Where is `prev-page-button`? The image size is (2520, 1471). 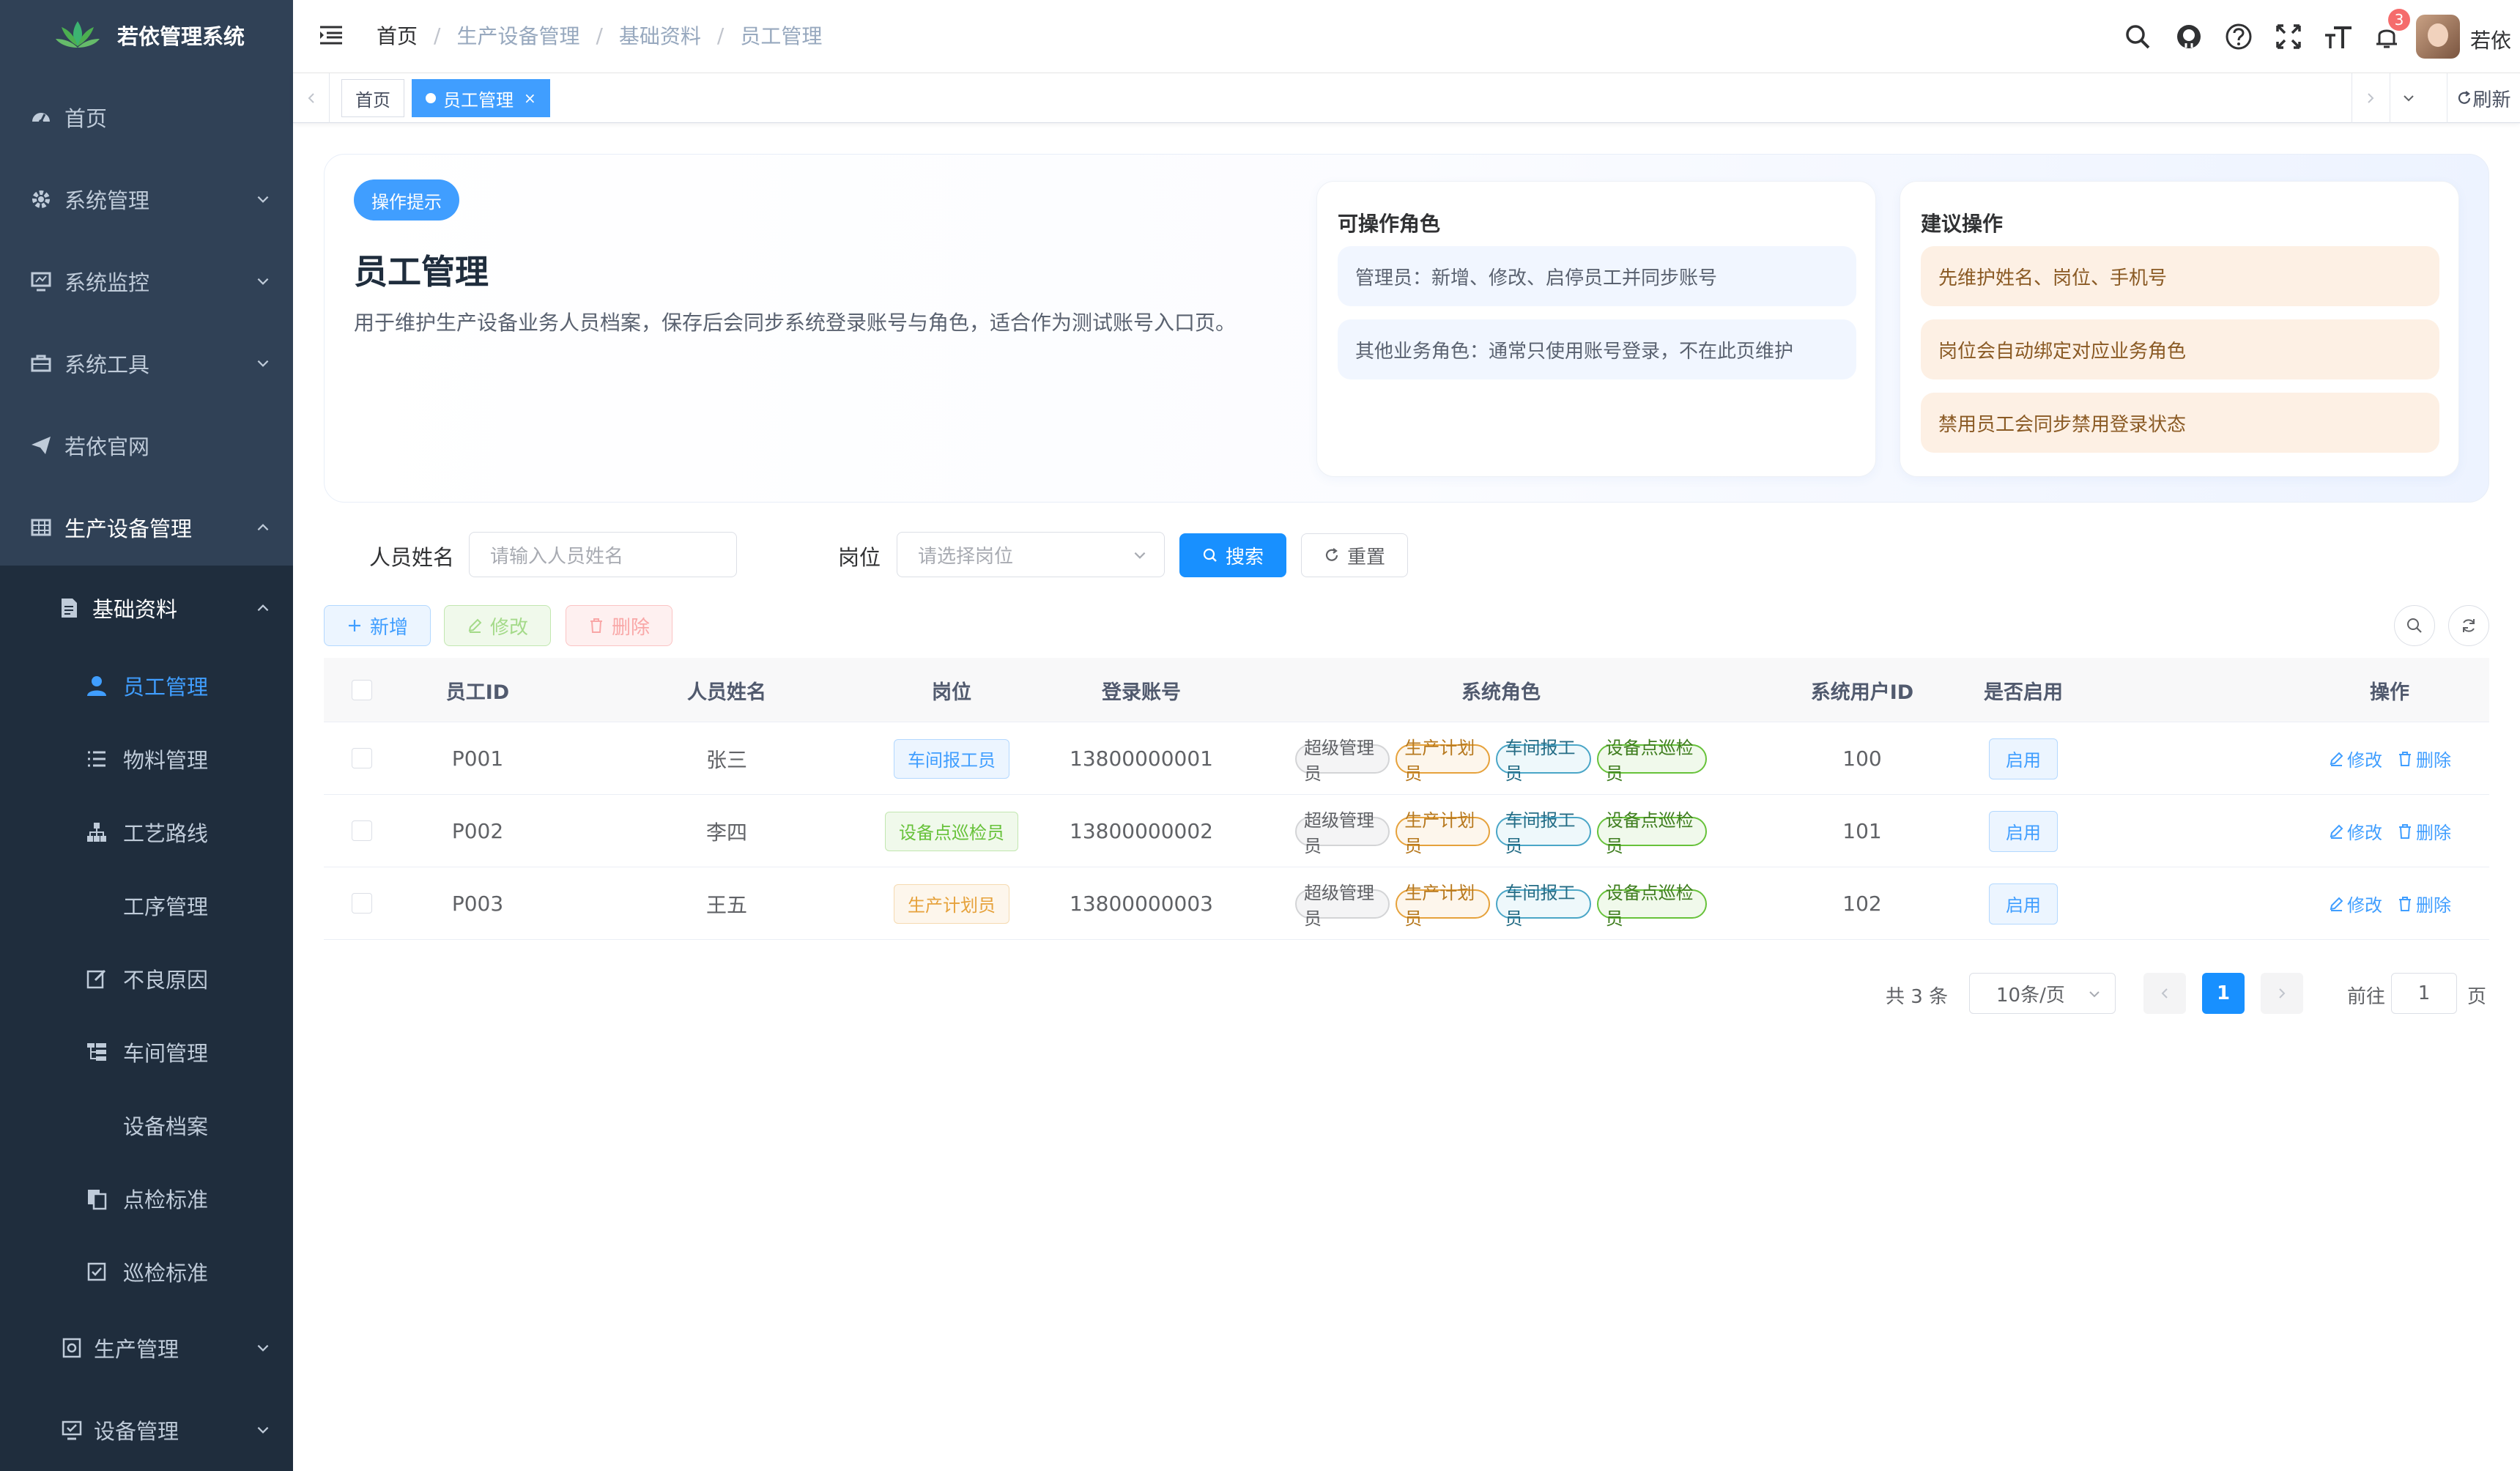 prev-page-button is located at coordinates (2164, 993).